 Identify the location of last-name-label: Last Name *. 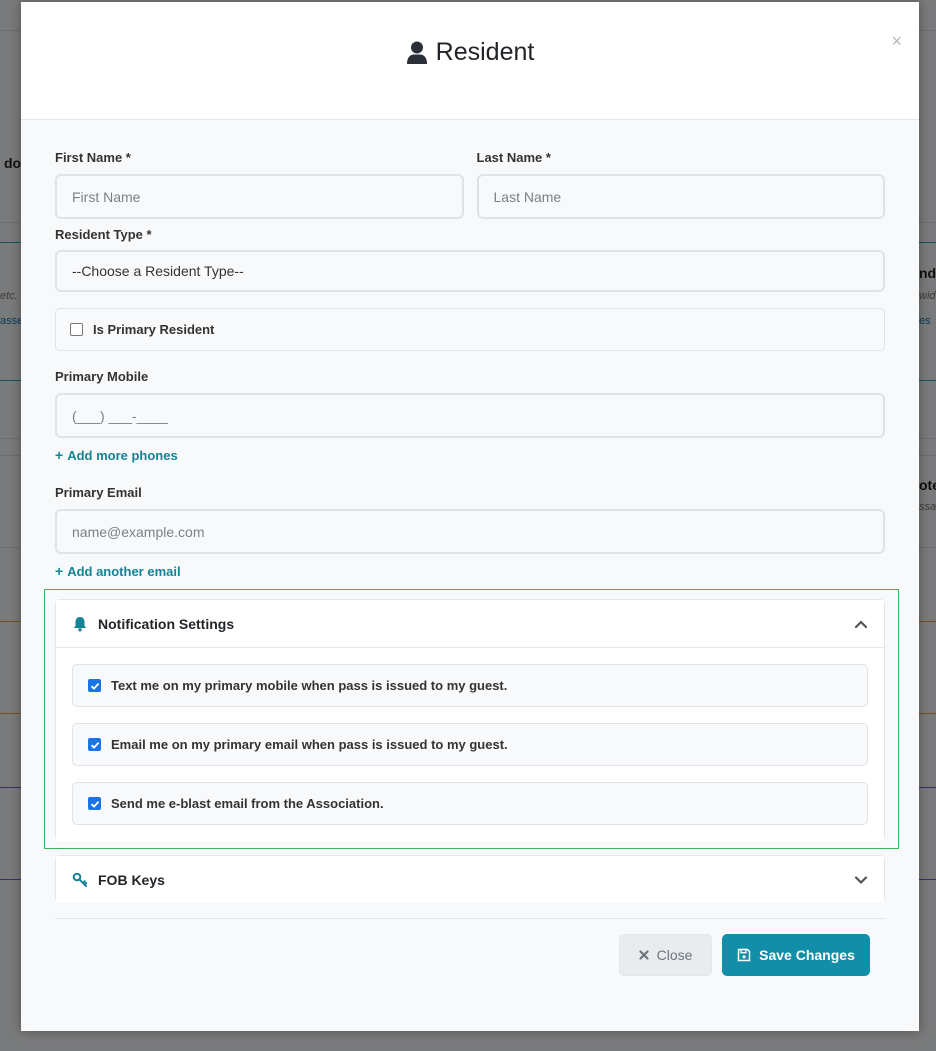
(513, 157).